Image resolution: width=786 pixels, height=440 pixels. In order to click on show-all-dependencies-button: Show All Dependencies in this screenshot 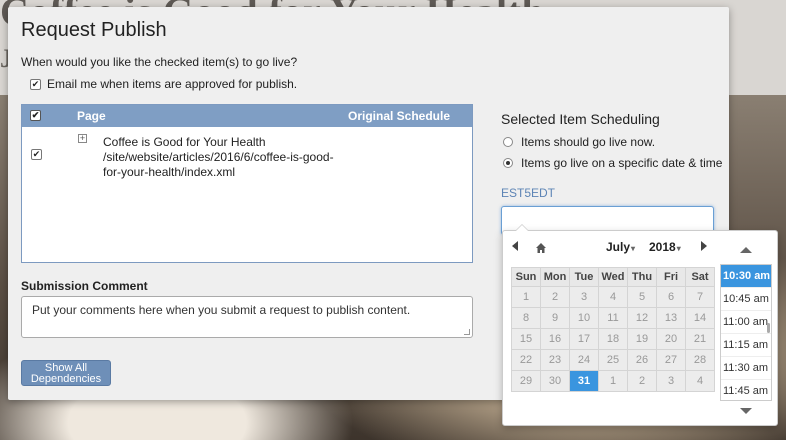, I will do `click(66, 373)`.